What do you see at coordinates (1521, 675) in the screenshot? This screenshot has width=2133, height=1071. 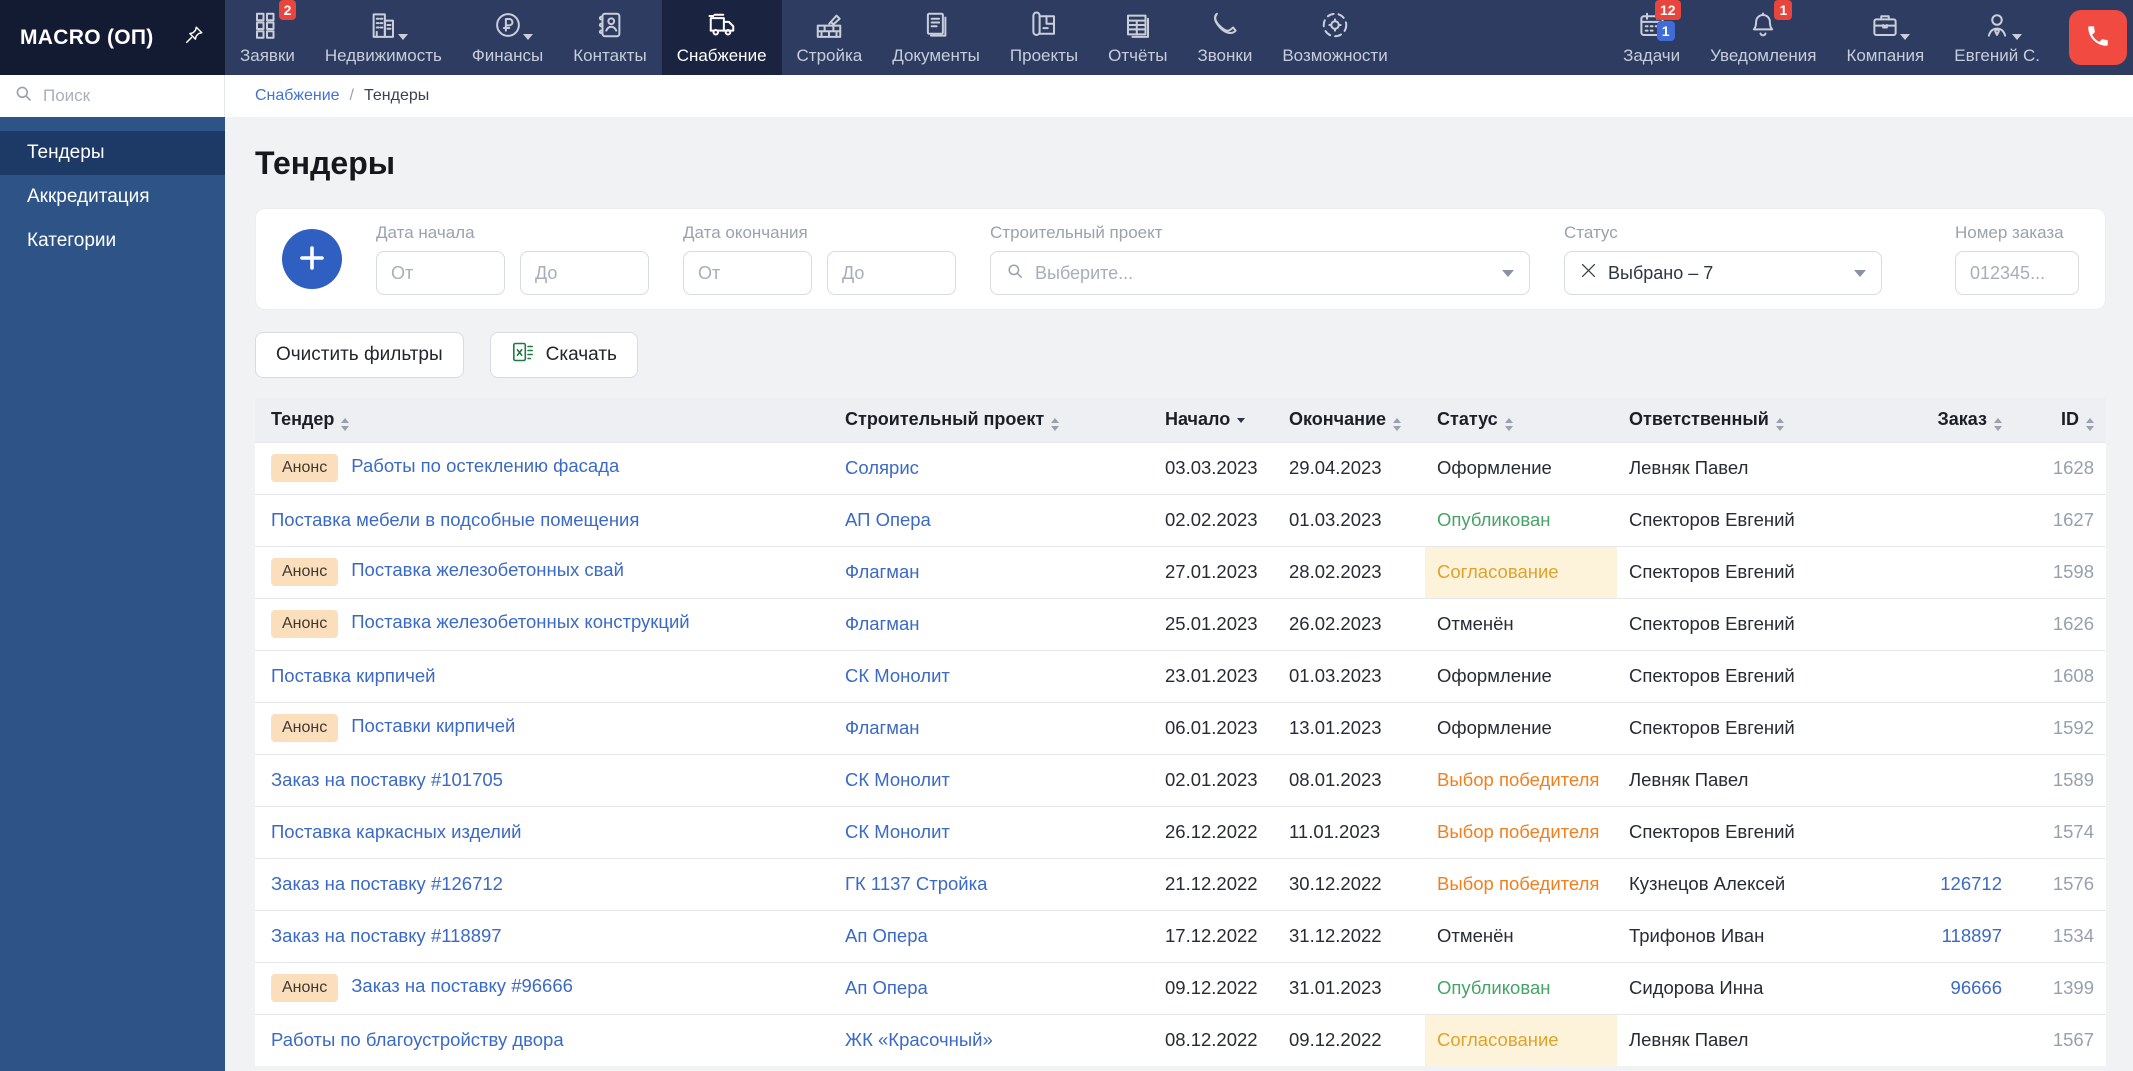 I see `status-cell: Оформление` at bounding box center [1521, 675].